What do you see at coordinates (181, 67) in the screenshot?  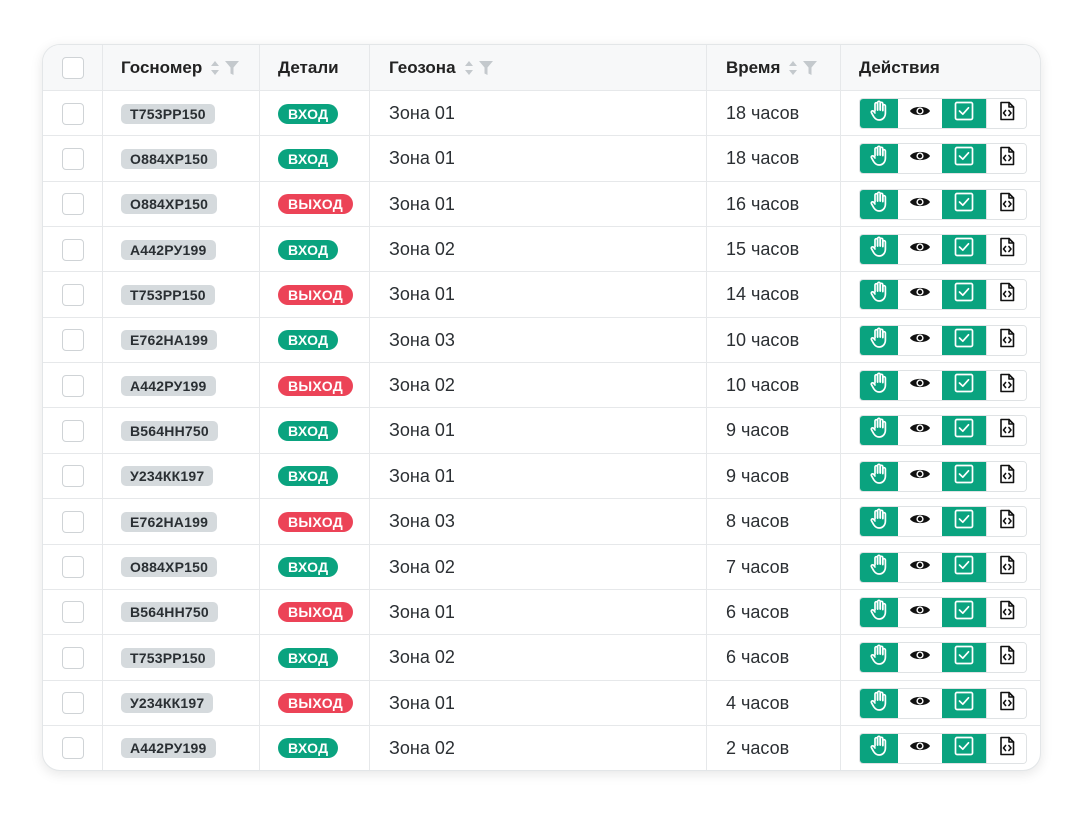 I see `header-plate: Госномер` at bounding box center [181, 67].